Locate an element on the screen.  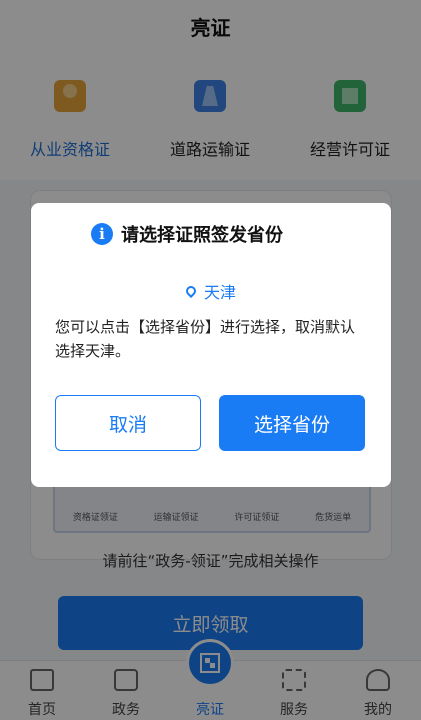
selected-location: 天津 is located at coordinates (211, 291).